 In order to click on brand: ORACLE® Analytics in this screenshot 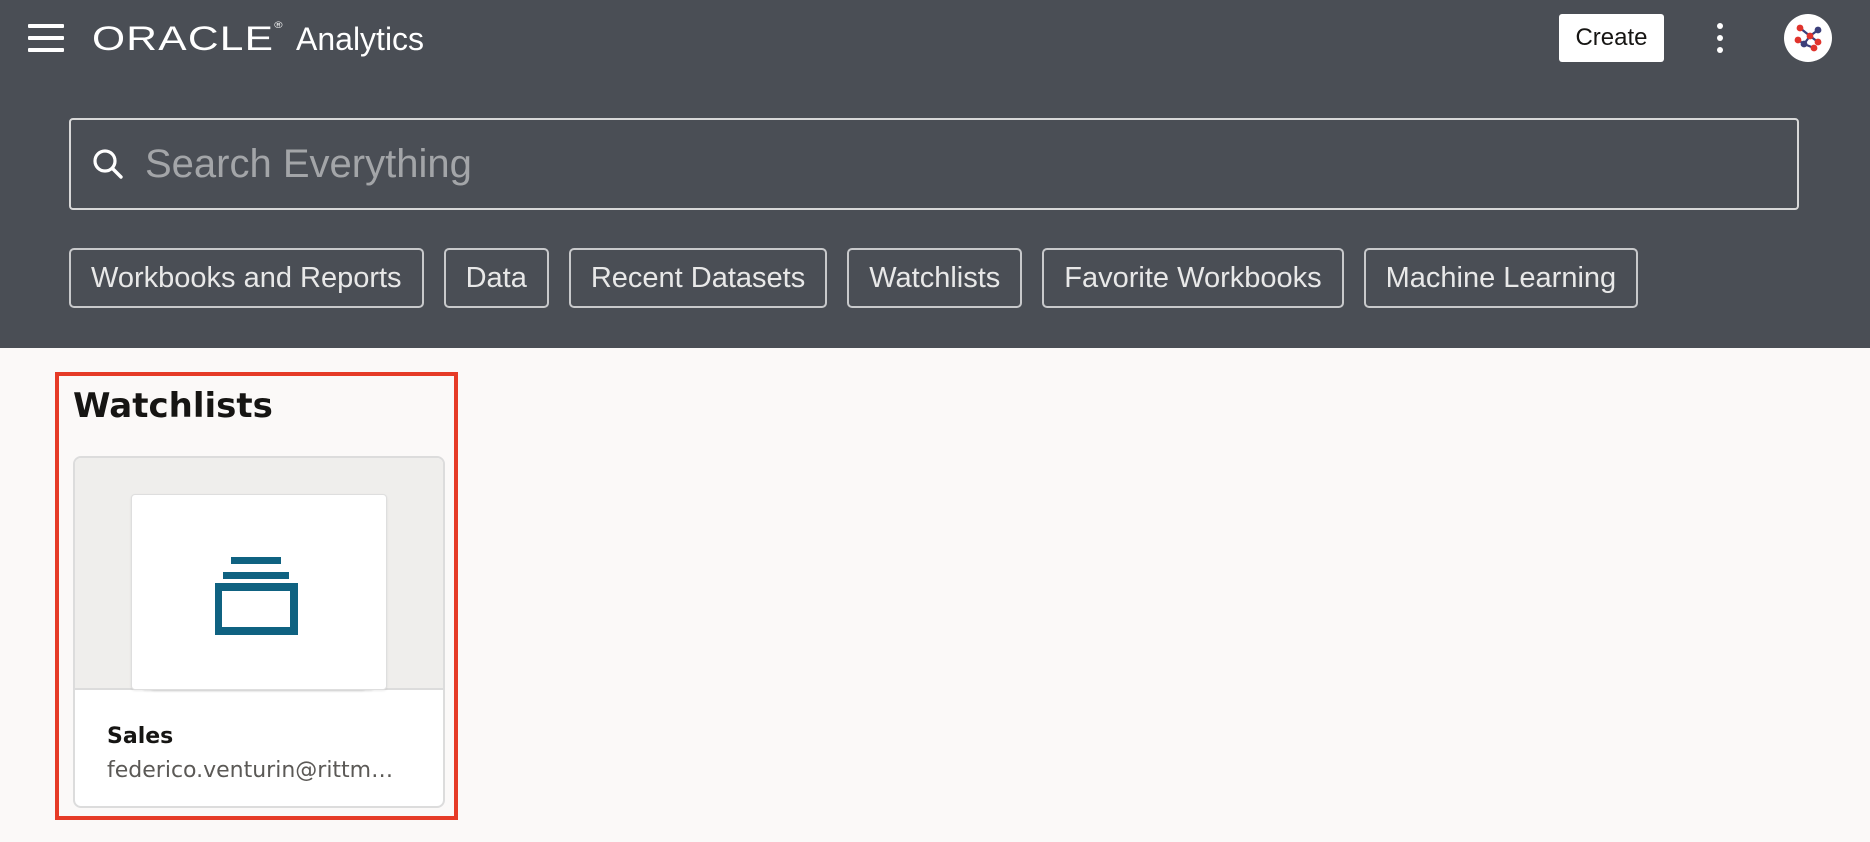, I will do `click(258, 39)`.